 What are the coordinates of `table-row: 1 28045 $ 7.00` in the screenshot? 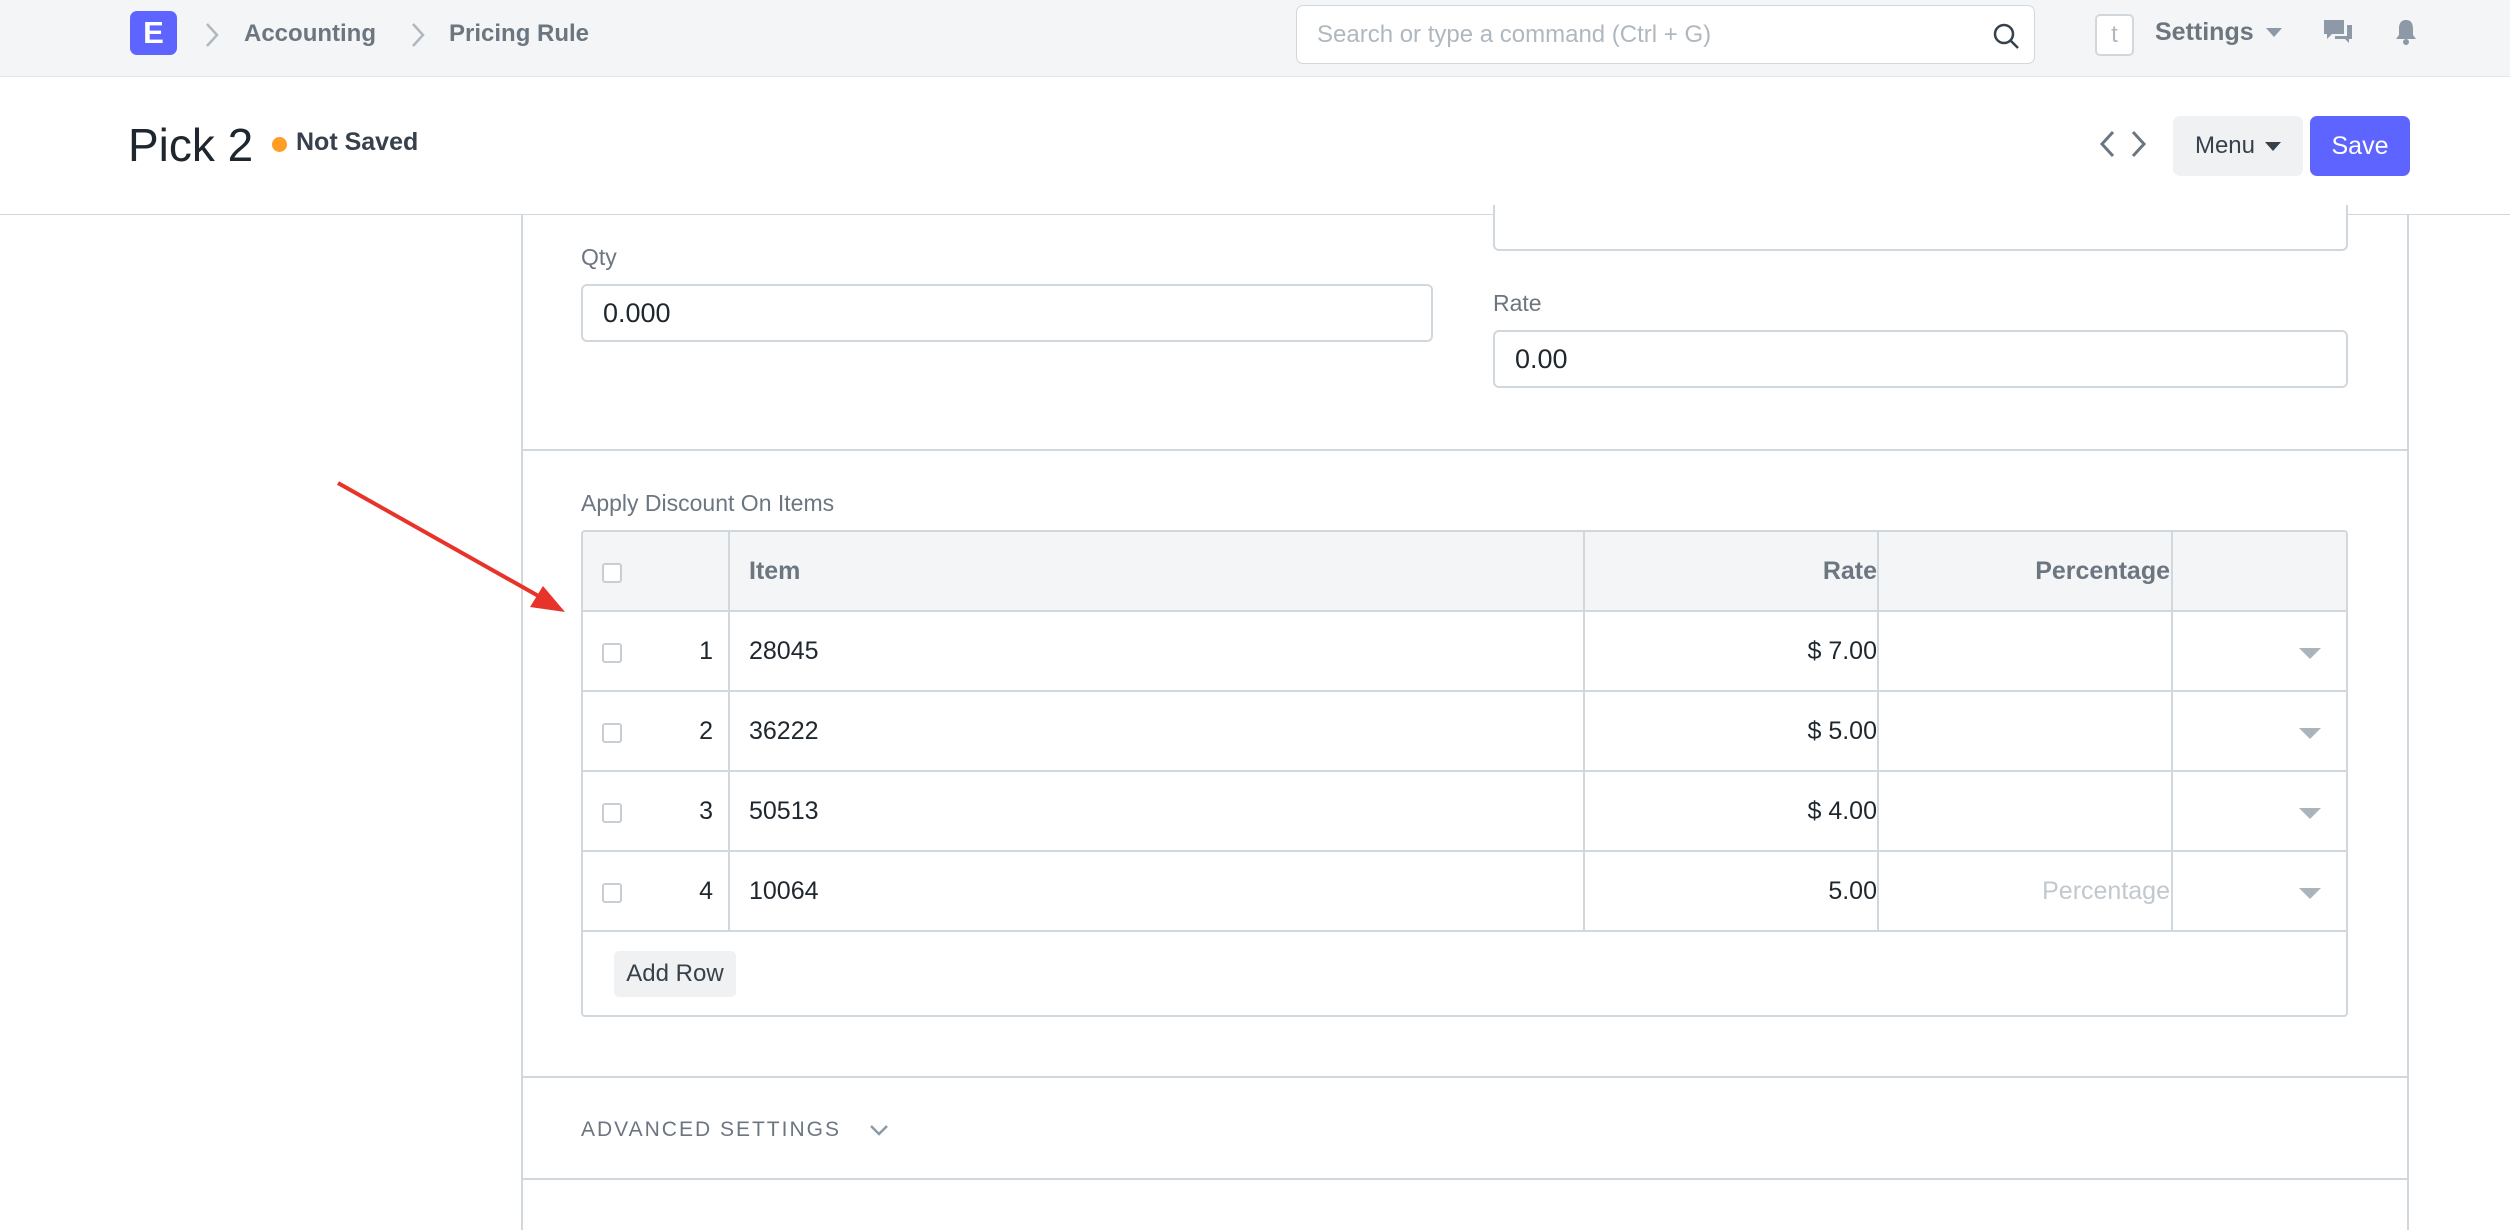 It's located at (1464, 652).